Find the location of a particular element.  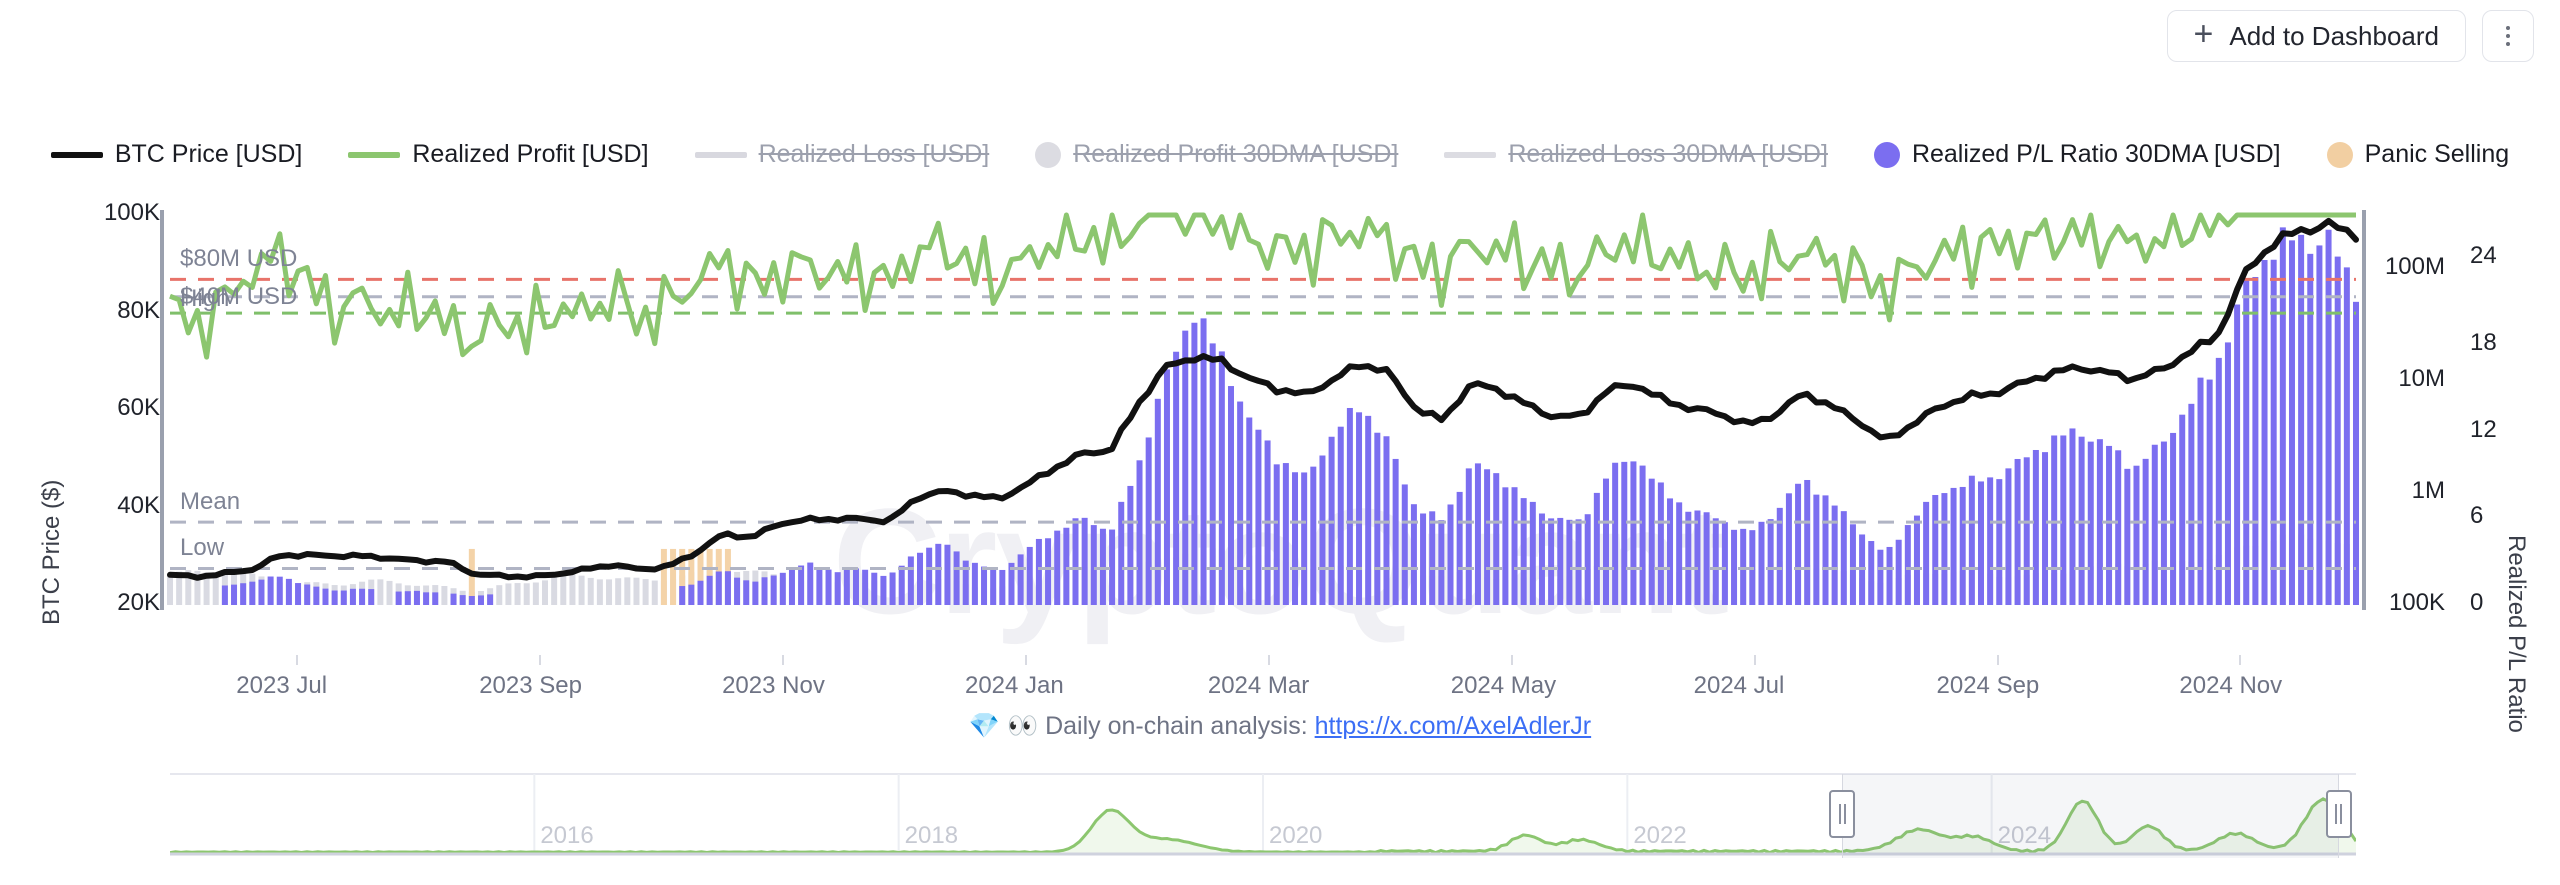

navigator-left-handle is located at coordinates (1842, 814).